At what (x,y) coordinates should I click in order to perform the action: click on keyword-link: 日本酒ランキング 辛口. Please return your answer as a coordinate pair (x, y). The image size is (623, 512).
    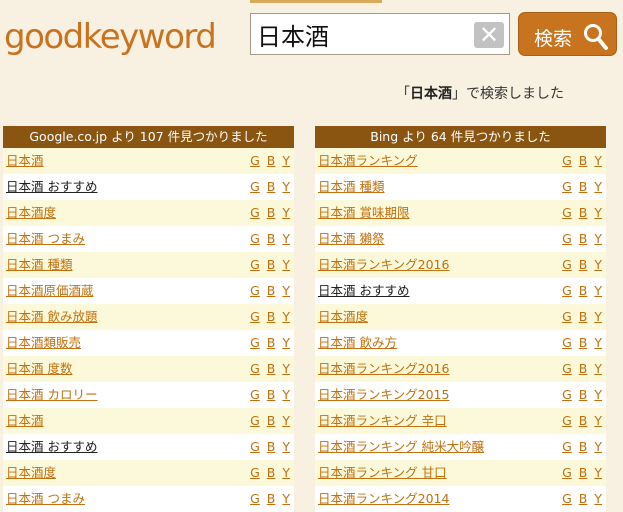
    Looking at the image, I should click on (382, 421).